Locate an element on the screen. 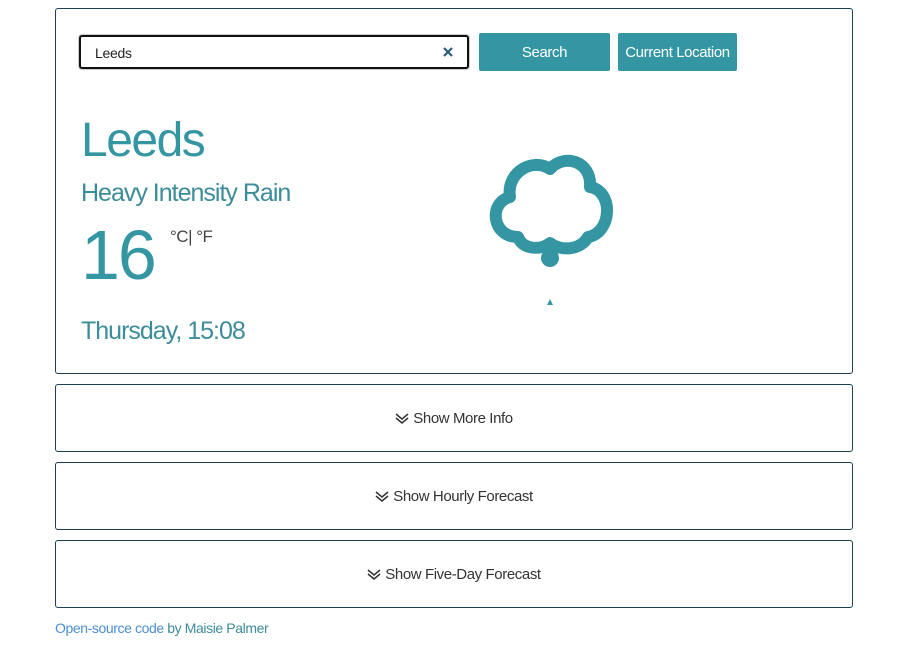  show-five-day-forecast-toggle: Show Five-Day Forecast is located at coordinates (454, 574).